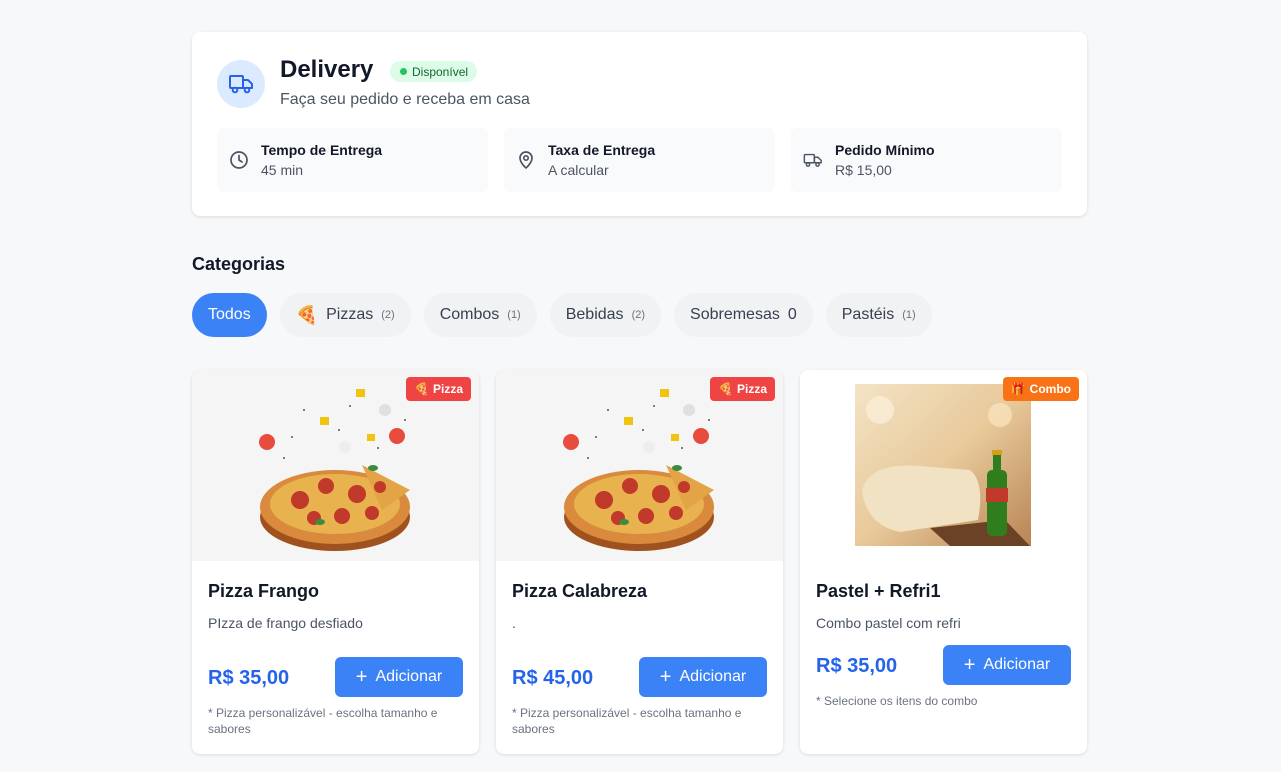  I want to click on status-badge-label: Disponível, so click(440, 71).